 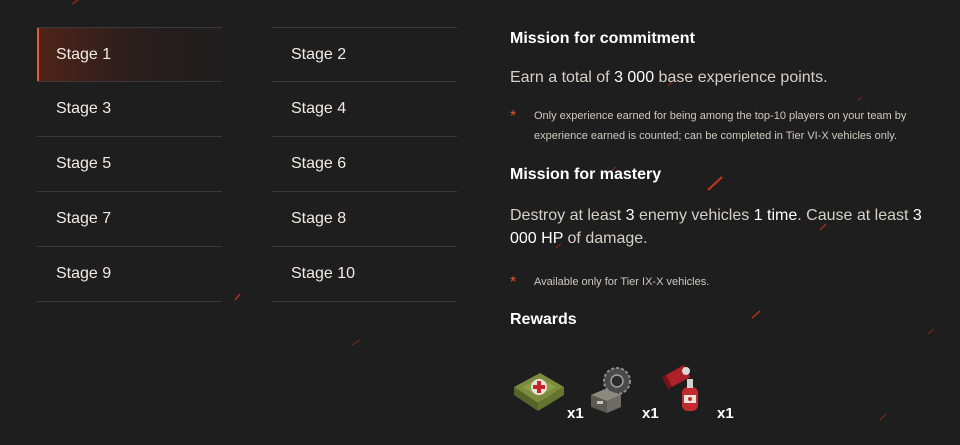 What do you see at coordinates (364, 109) in the screenshot?
I see `stage-tab-4: Stage 4` at bounding box center [364, 109].